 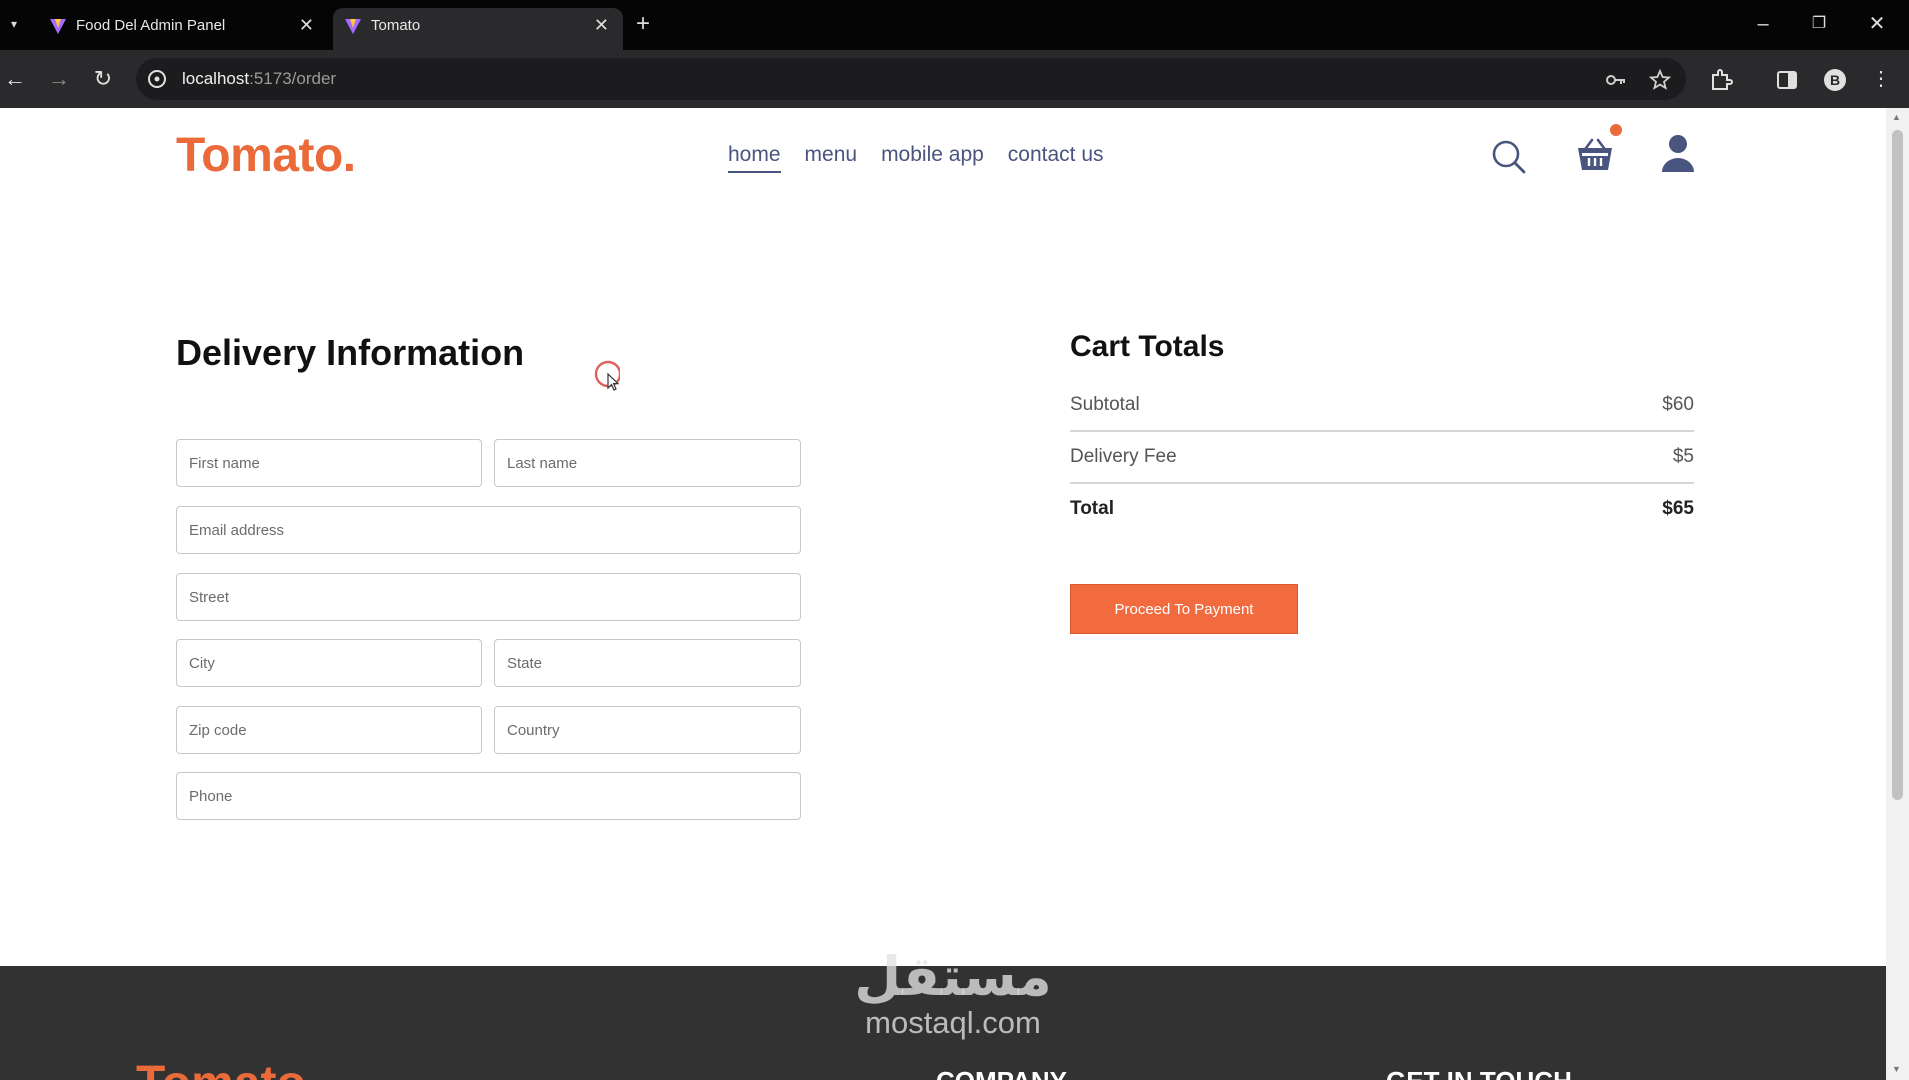 I want to click on tab-title: Tomato, so click(x=396, y=25).